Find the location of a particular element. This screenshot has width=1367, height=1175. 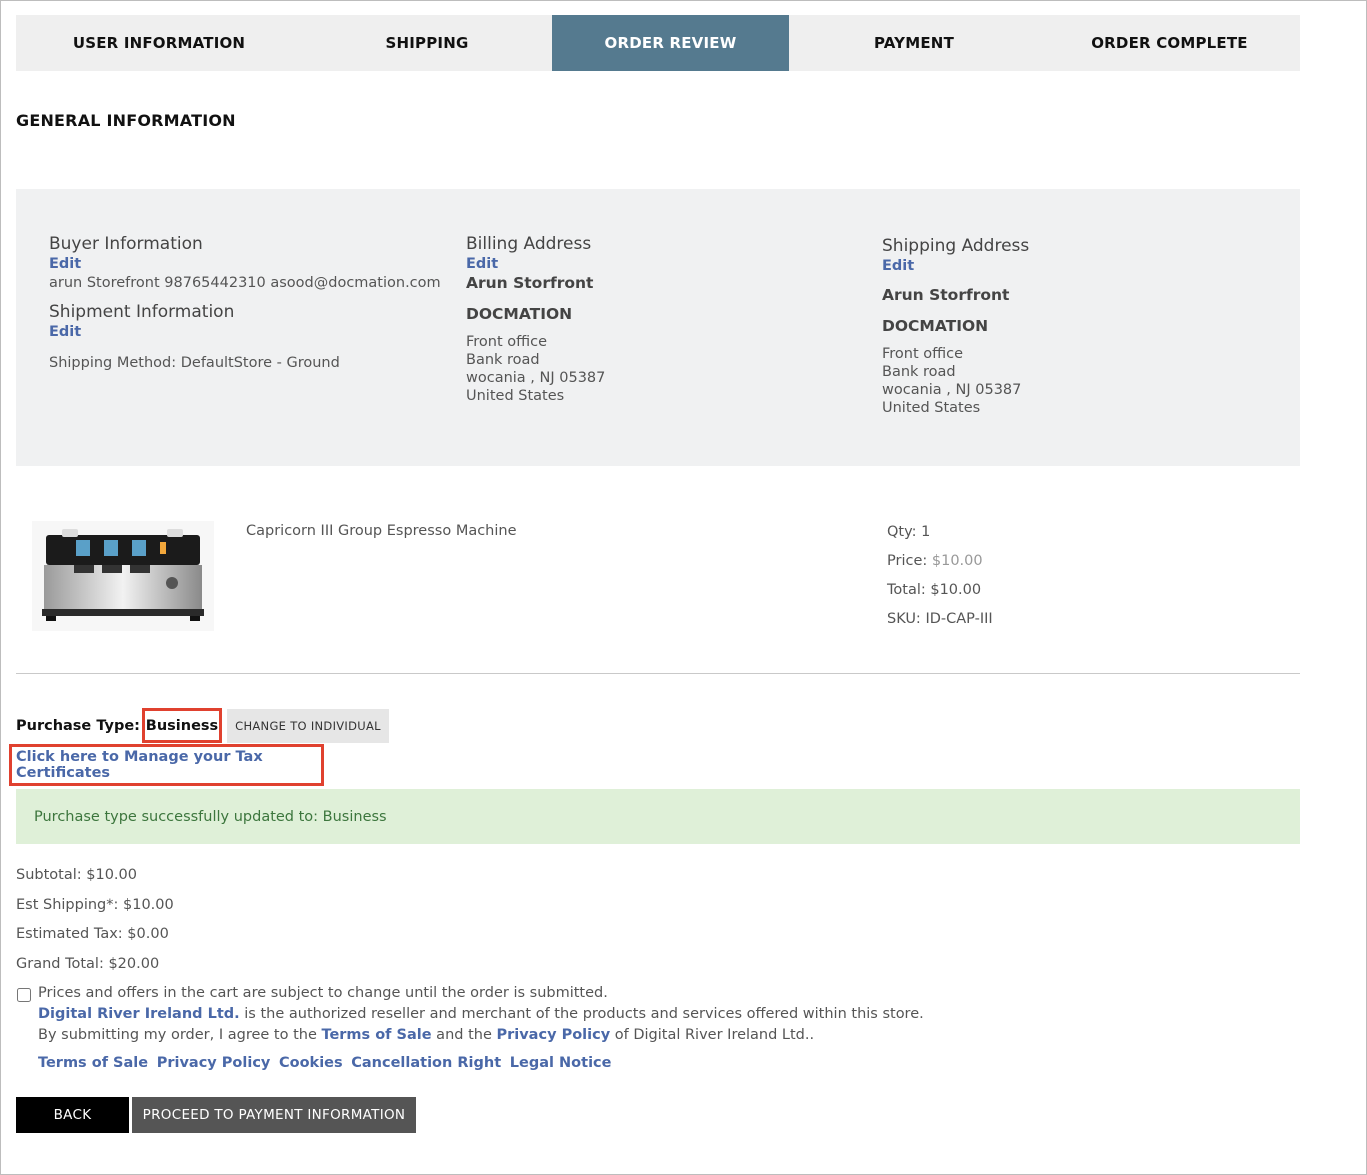

product-sku-row: SKU: ID-CAP-III is located at coordinates (940, 619).